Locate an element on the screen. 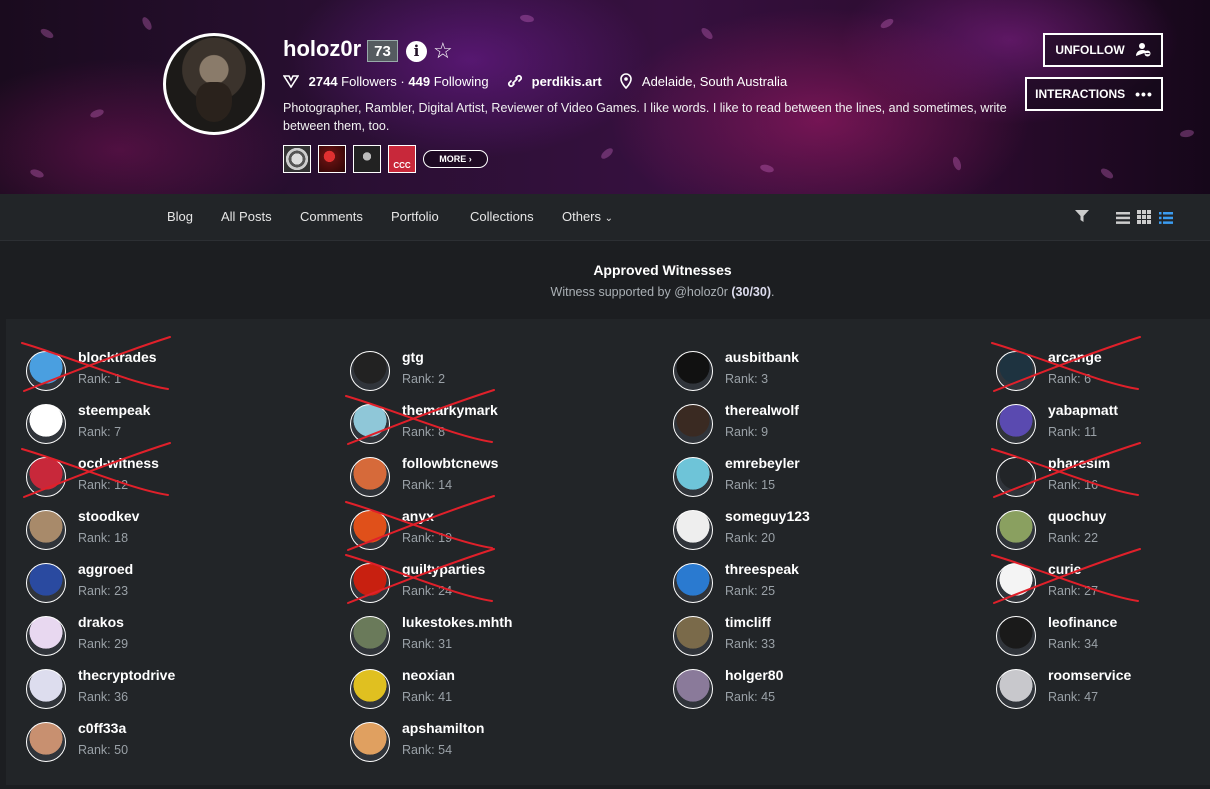  profile-avatar is located at coordinates (214, 84).